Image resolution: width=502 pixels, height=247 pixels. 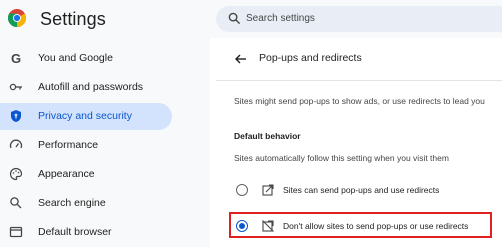 What do you see at coordinates (75, 58) in the screenshot?
I see `sidebar-item-label: You and Google` at bounding box center [75, 58].